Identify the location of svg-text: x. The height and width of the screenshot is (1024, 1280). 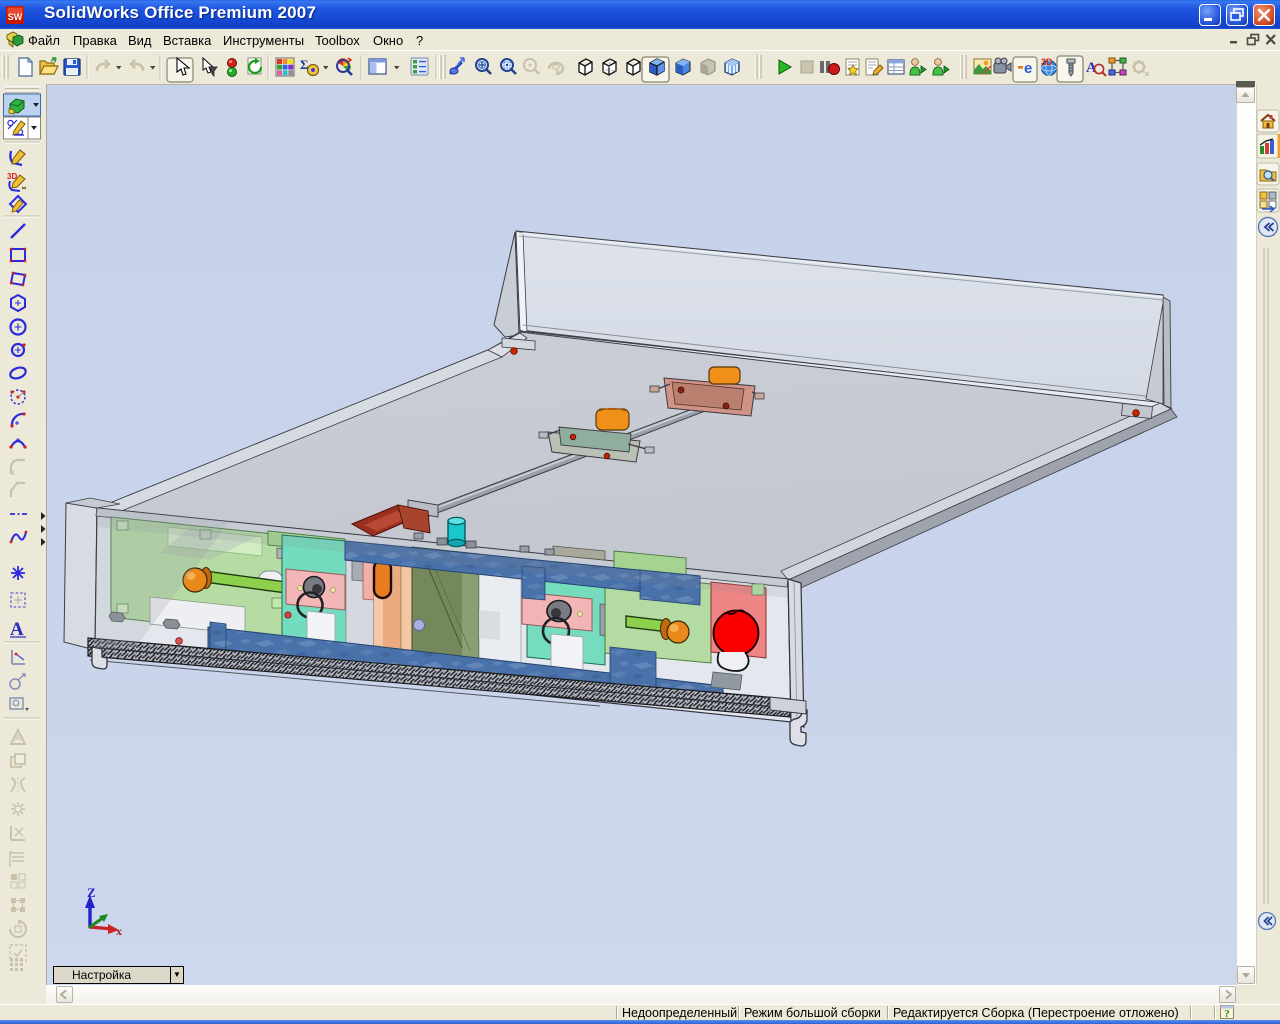
(119, 931).